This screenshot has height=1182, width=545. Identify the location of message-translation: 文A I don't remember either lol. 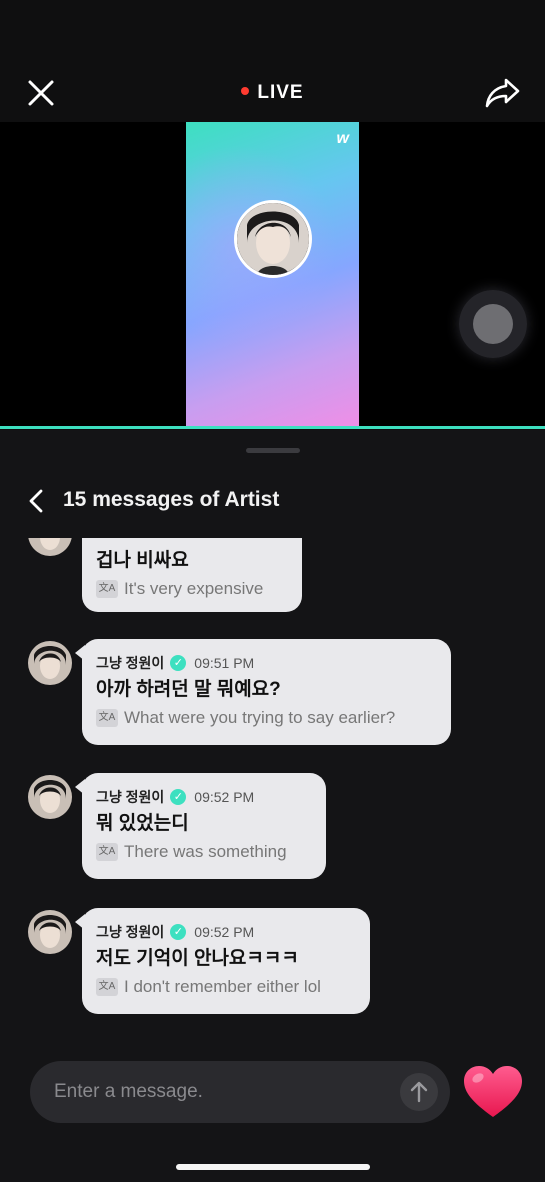
(226, 987).